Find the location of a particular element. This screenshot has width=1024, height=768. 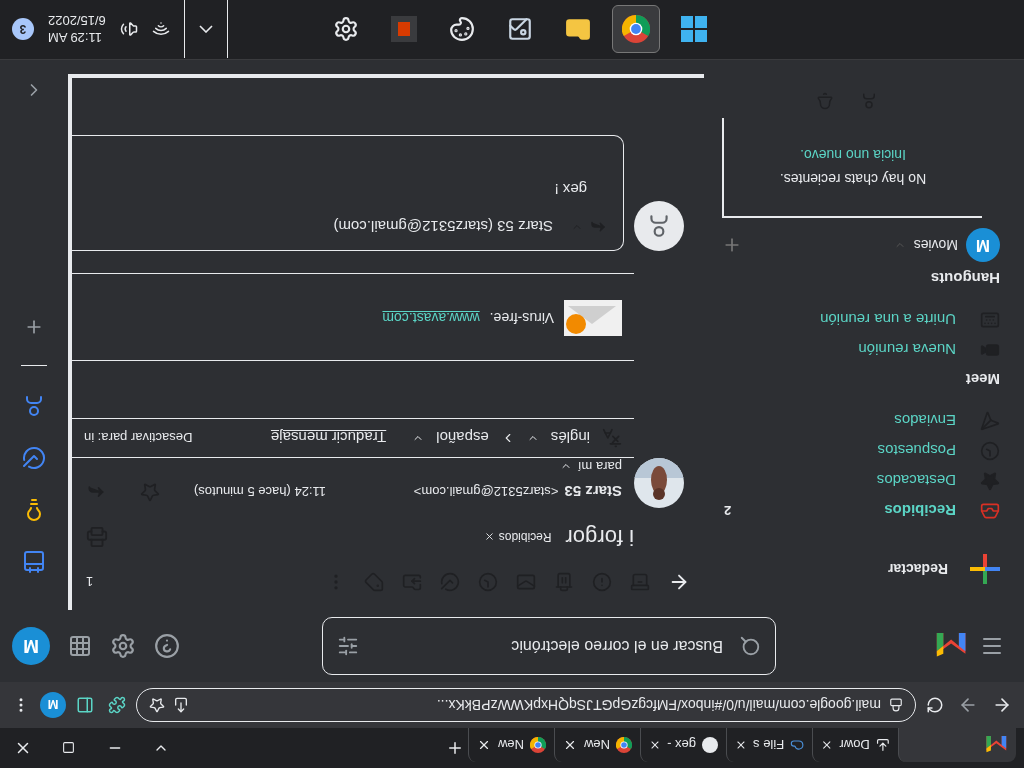

compose-button: Redactar is located at coordinates (944, 569).